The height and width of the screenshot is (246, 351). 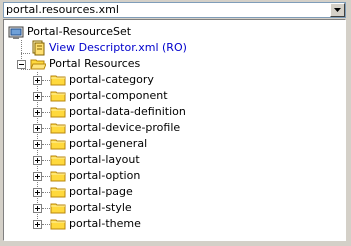 I want to click on folder-label: portal-page, so click(x=101, y=191).